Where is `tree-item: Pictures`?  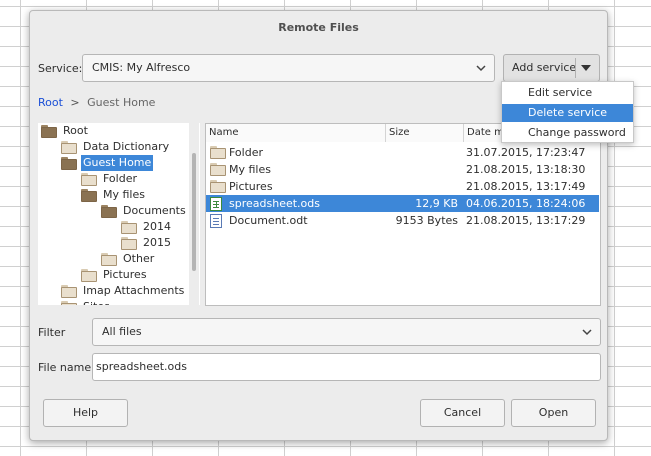 tree-item: Pictures is located at coordinates (115, 275).